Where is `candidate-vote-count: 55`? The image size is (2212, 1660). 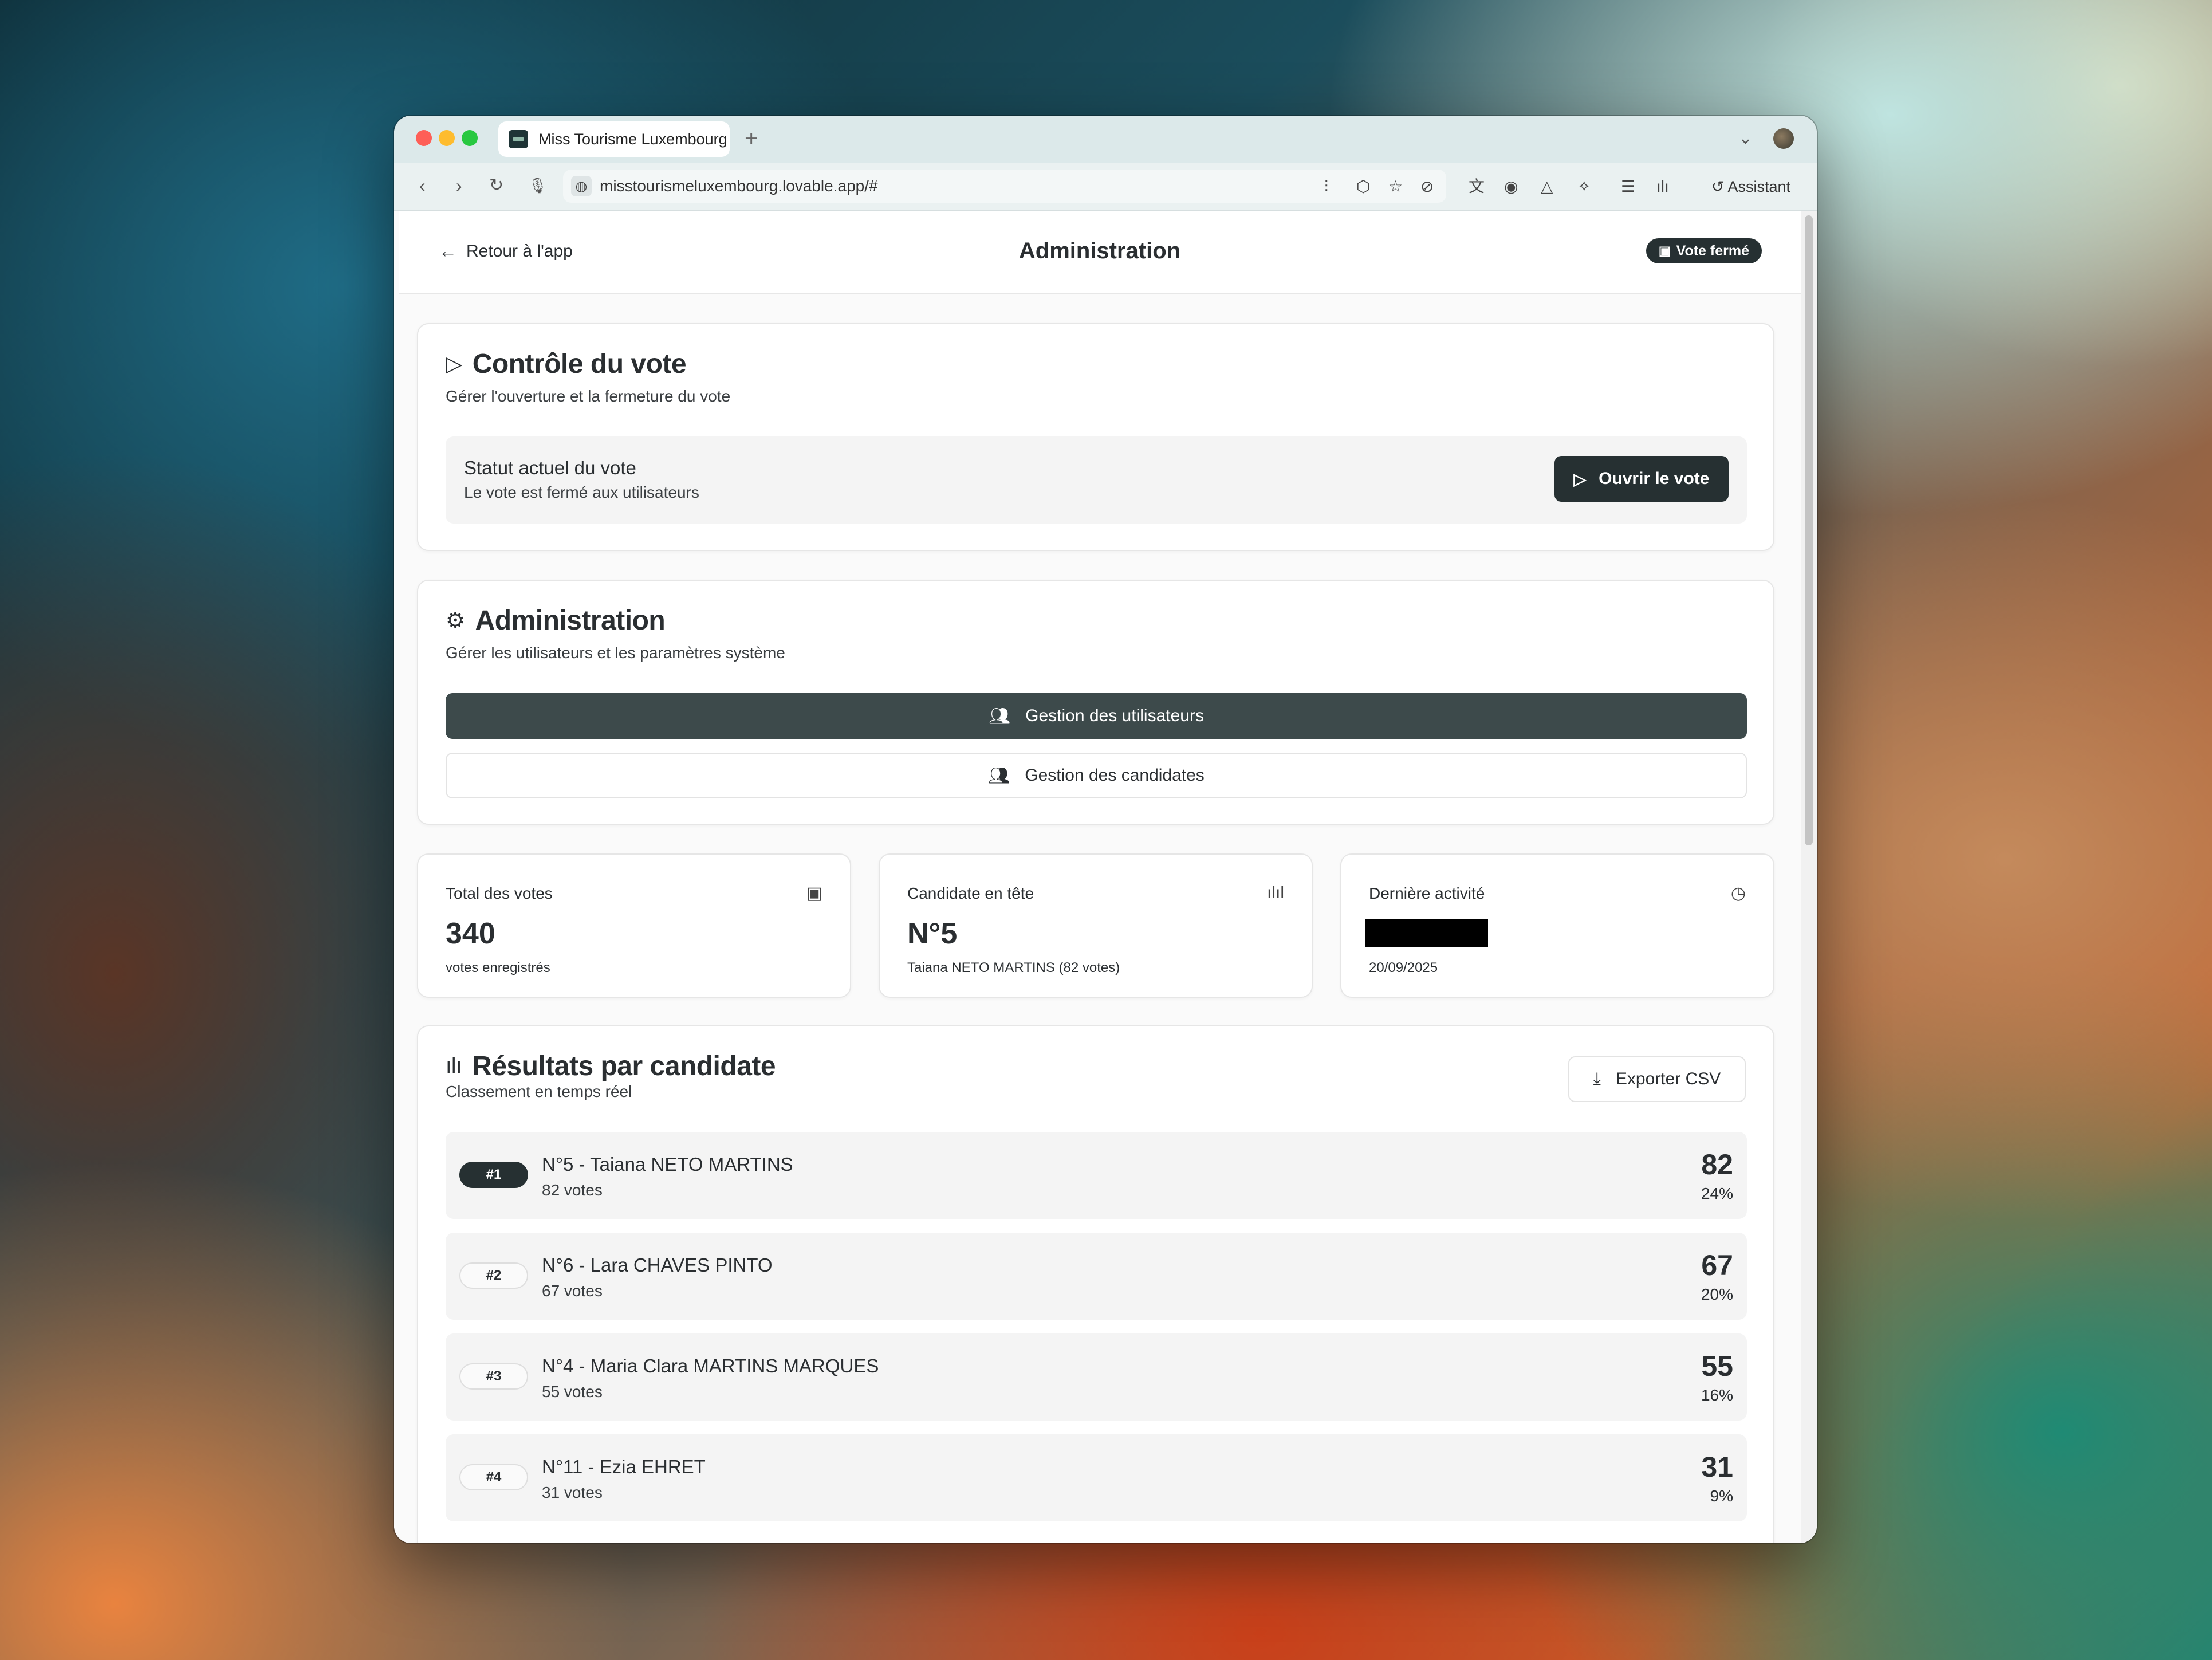
candidate-vote-count: 55 is located at coordinates (1717, 1366).